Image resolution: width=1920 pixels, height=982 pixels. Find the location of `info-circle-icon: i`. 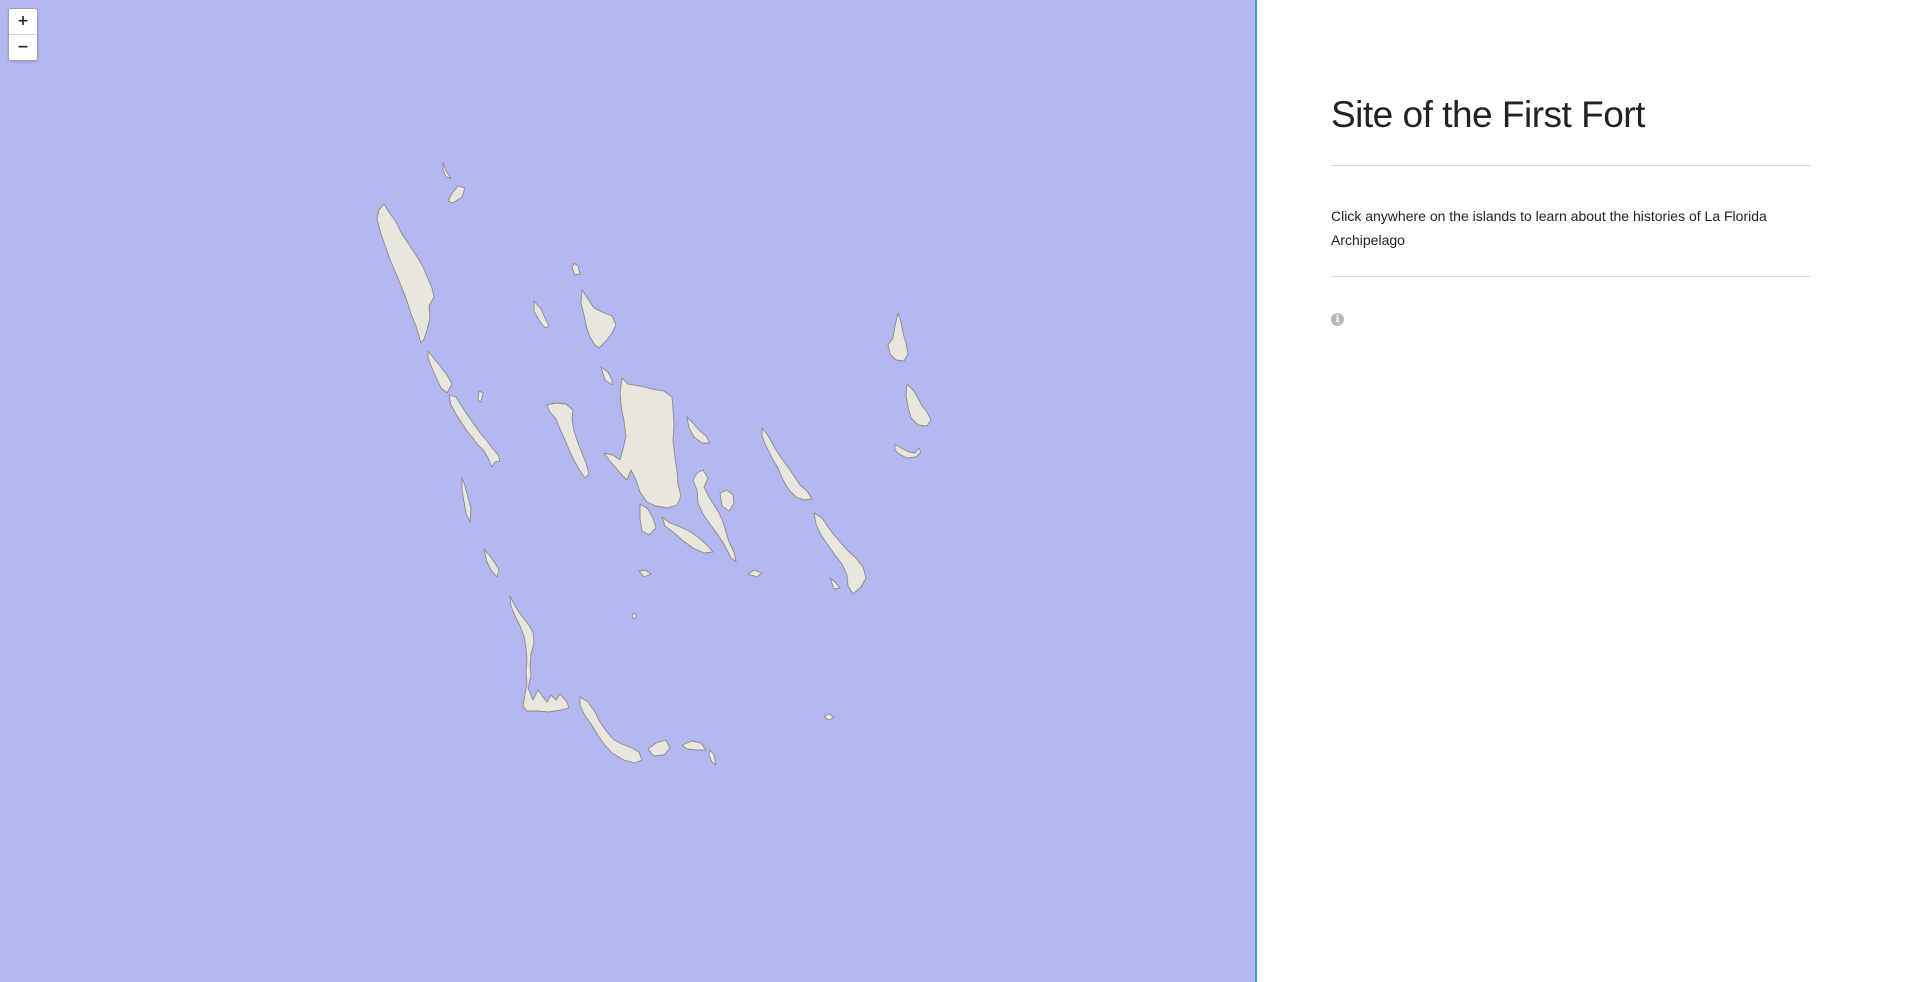

info-circle-icon: i is located at coordinates (1337, 319).